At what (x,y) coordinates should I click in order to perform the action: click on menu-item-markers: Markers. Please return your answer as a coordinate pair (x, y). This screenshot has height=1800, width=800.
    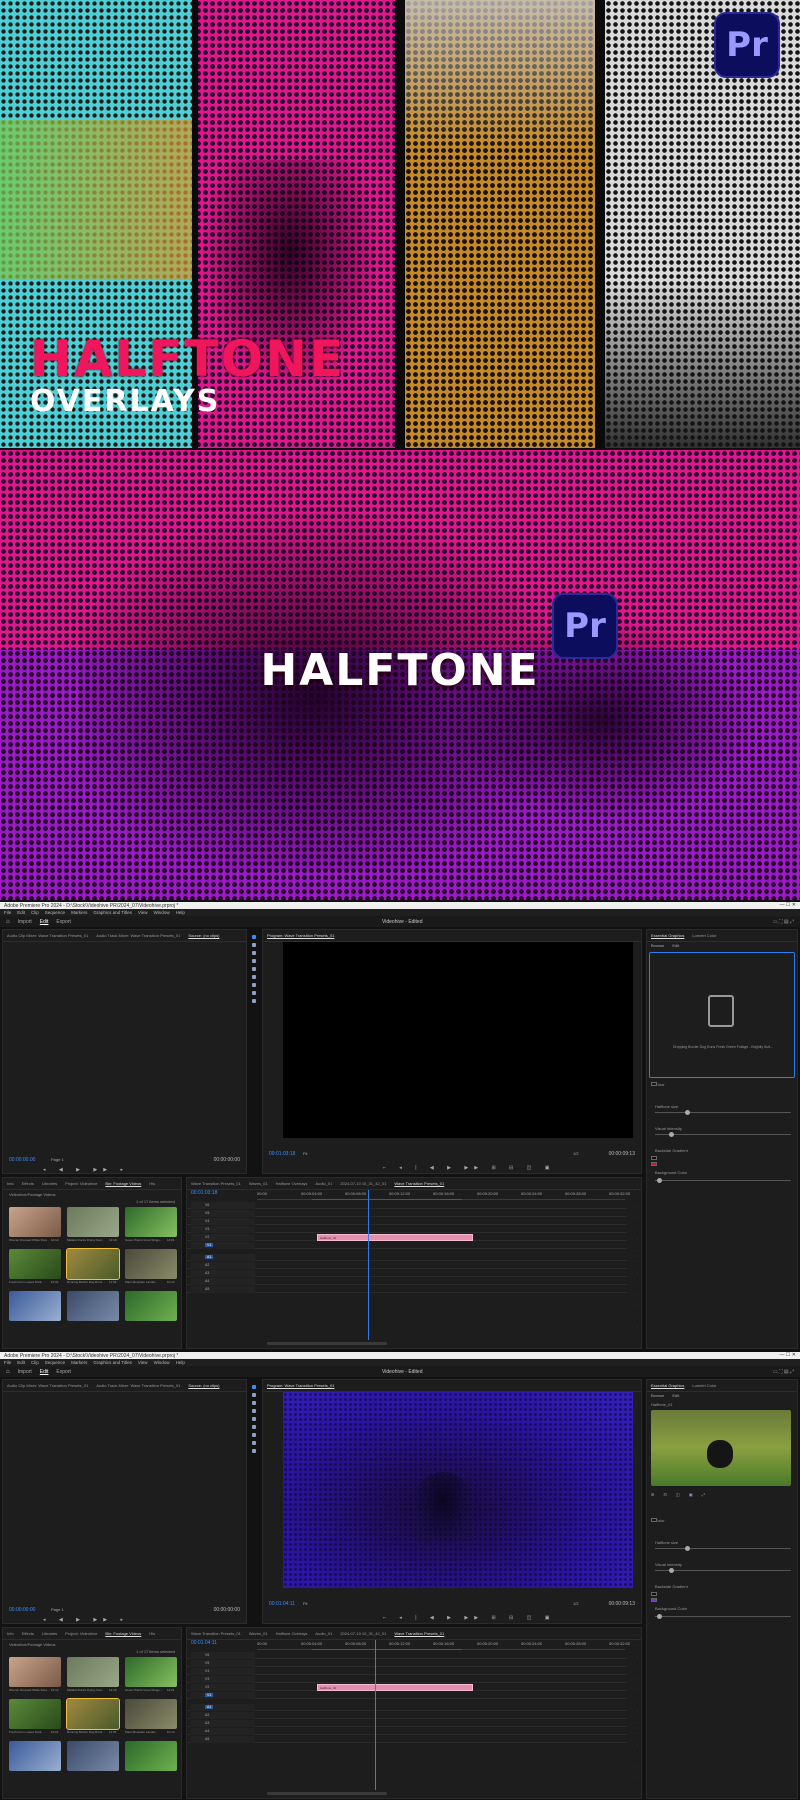
    Looking at the image, I should click on (79, 912).